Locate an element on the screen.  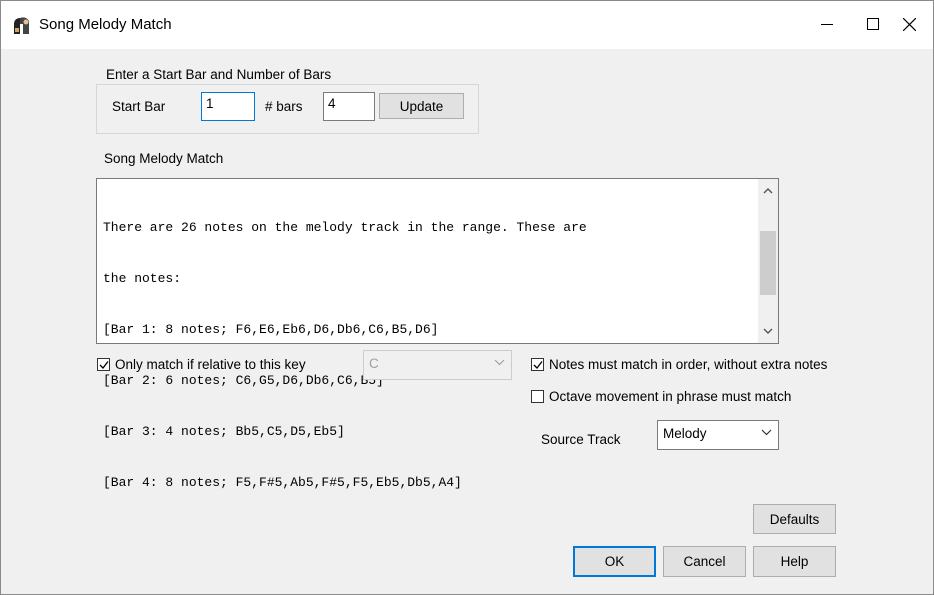
start-bar-input: 1 is located at coordinates (228, 106).